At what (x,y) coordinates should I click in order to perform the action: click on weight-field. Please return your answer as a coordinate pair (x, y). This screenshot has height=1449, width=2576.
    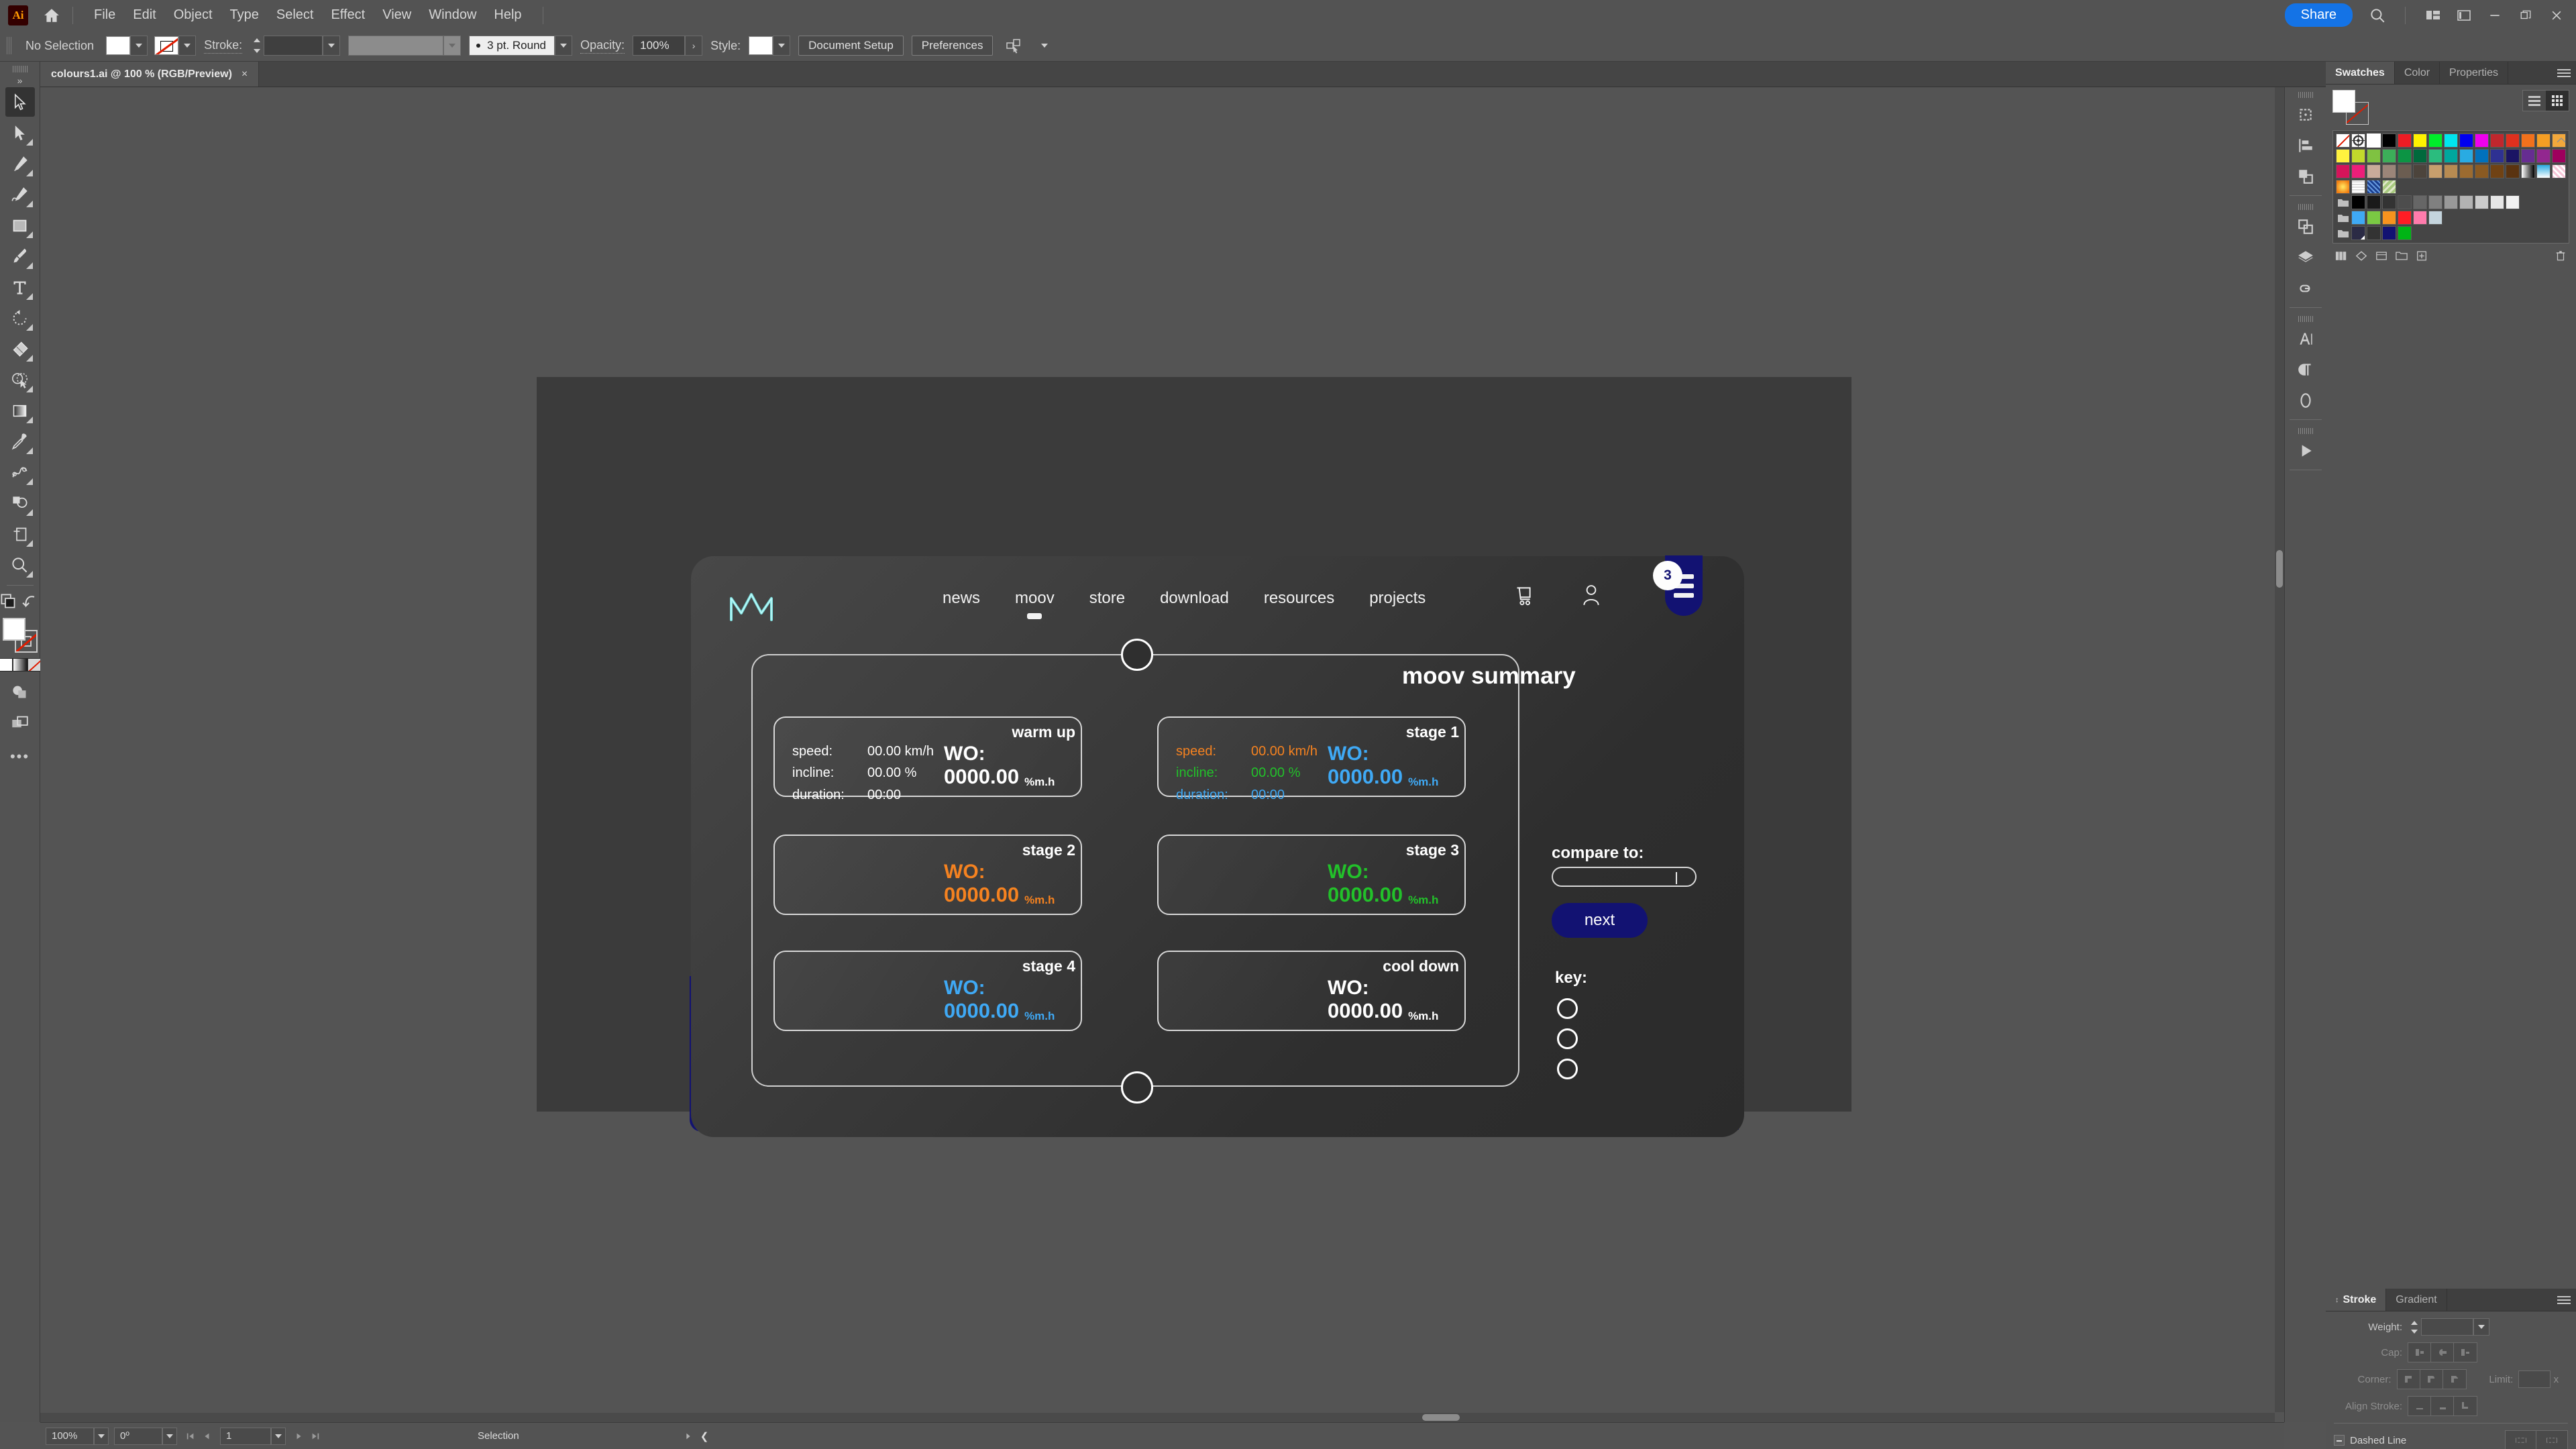
    Looking at the image, I should click on (2447, 1327).